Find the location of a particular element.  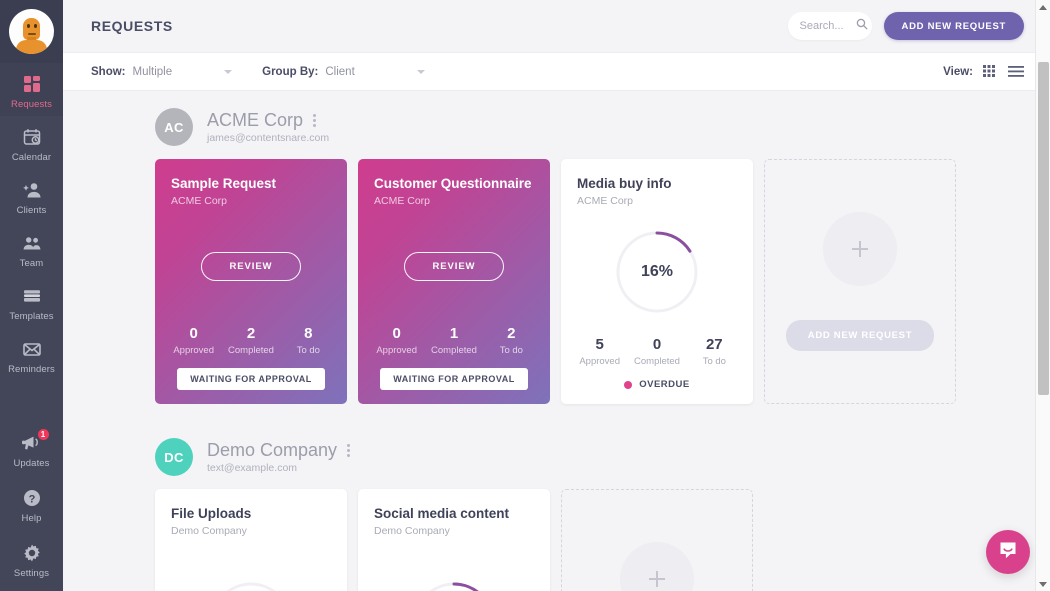

status-dot-icon is located at coordinates (628, 384).